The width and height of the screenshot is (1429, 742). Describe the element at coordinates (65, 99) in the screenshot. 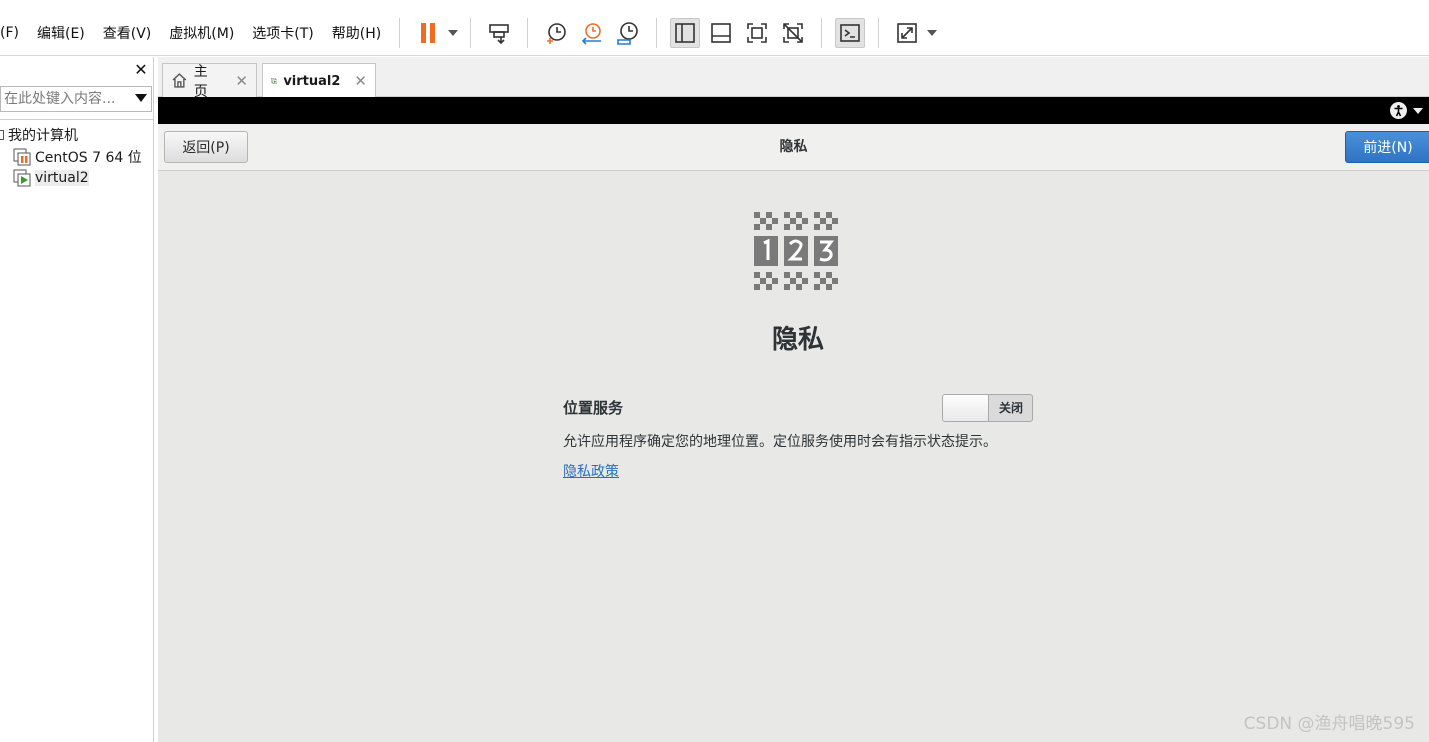

I see `library-search-input` at that location.